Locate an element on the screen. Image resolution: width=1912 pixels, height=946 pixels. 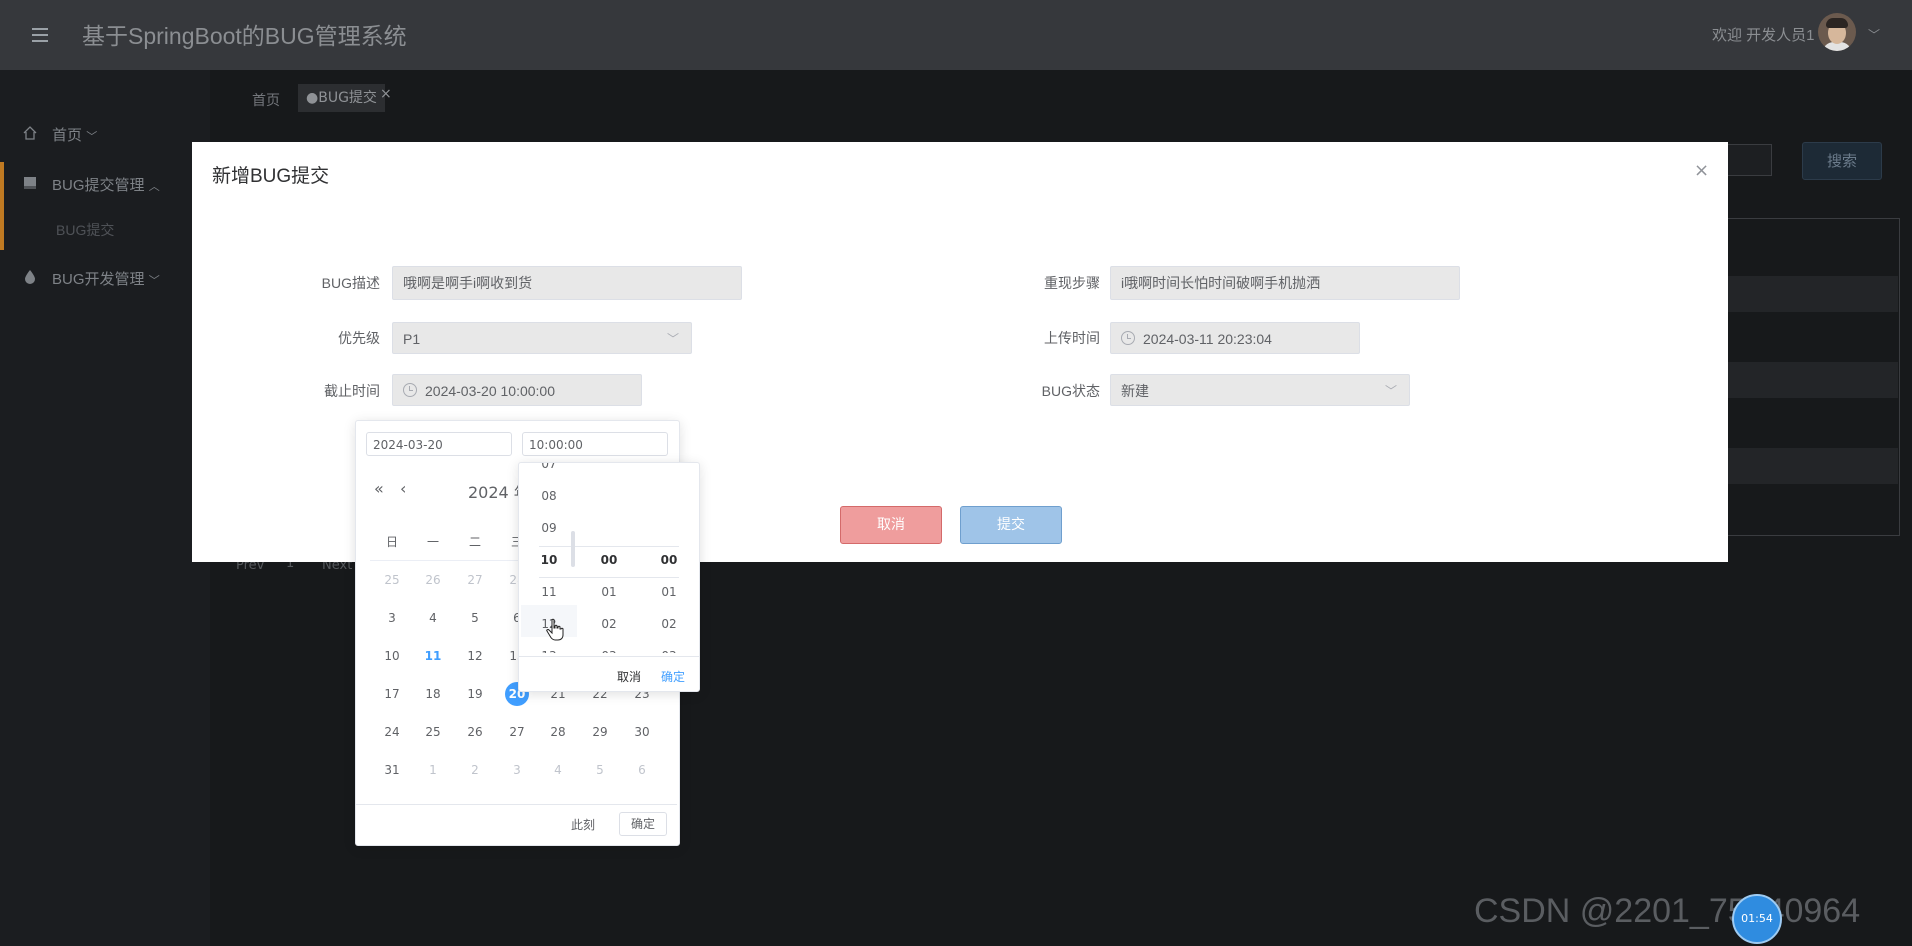
hour-option: 07 is located at coordinates (549, 467).